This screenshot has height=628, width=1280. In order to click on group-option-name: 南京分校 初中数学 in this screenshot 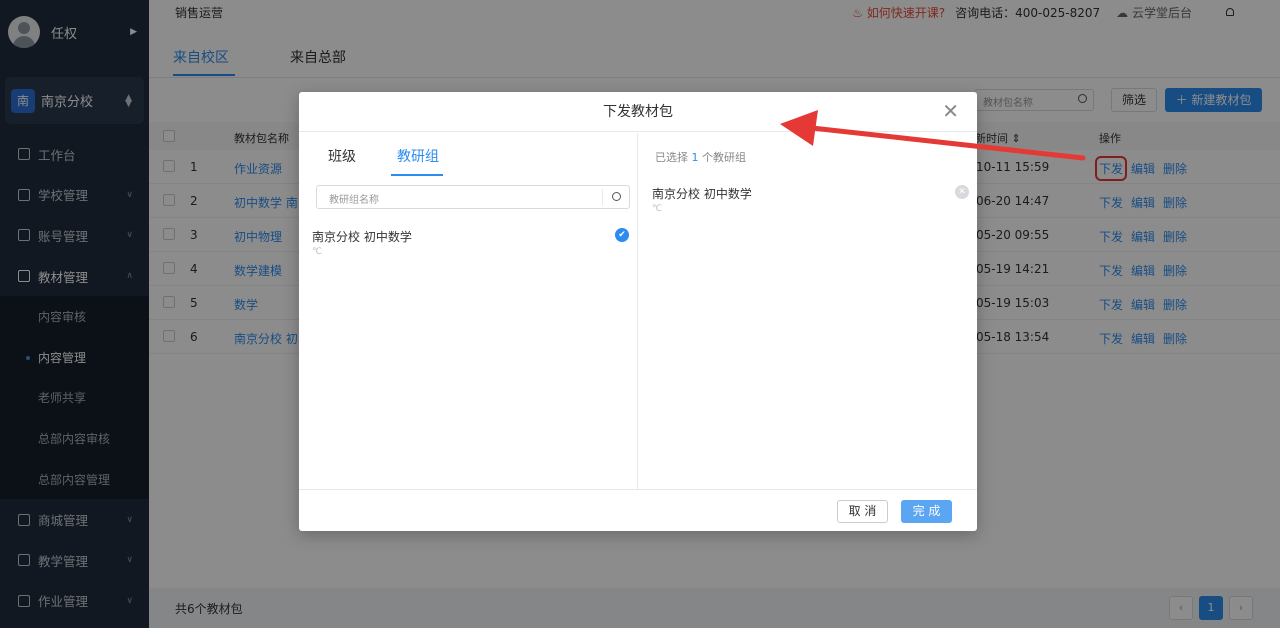, I will do `click(362, 236)`.